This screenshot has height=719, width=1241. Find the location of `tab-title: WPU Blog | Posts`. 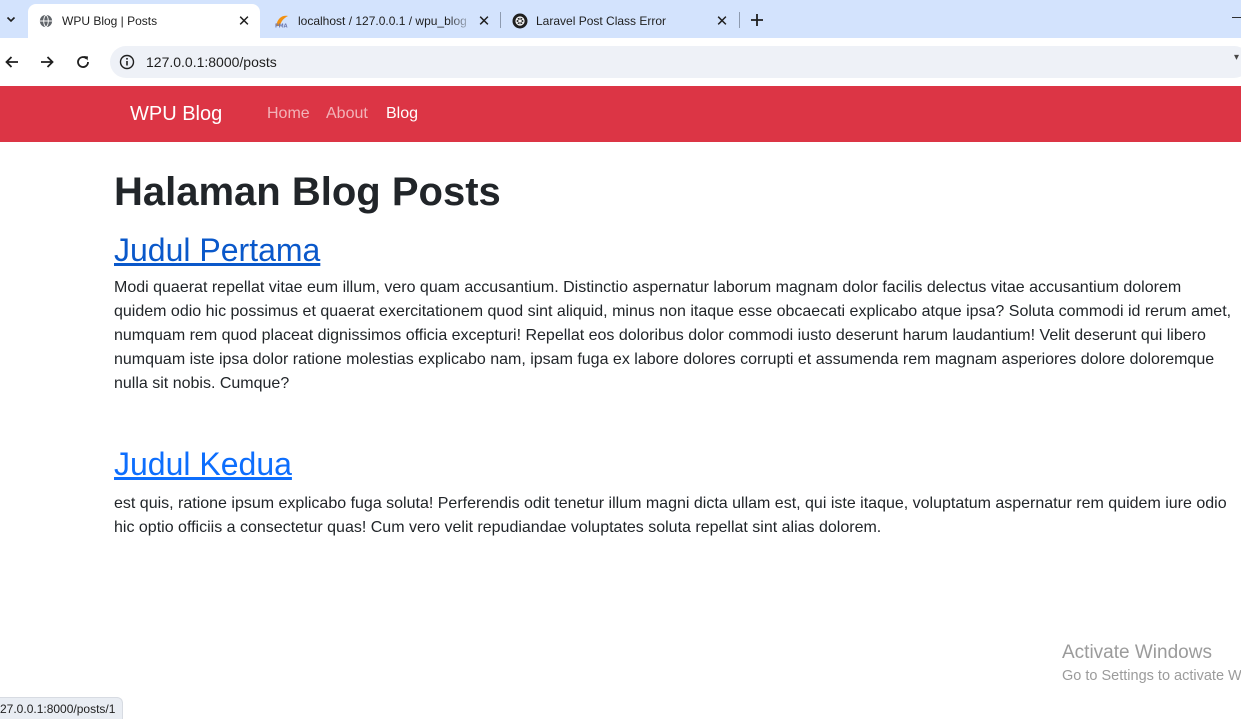

tab-title: WPU Blog | Posts is located at coordinates (110, 21).